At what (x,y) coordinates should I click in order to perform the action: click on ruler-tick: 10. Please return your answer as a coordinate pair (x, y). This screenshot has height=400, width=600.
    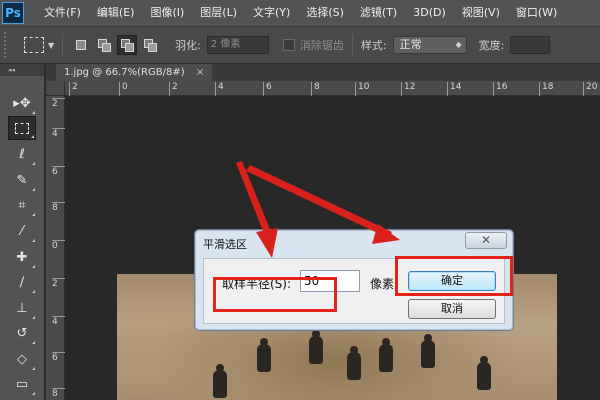
    Looking at the image, I should click on (362, 89).